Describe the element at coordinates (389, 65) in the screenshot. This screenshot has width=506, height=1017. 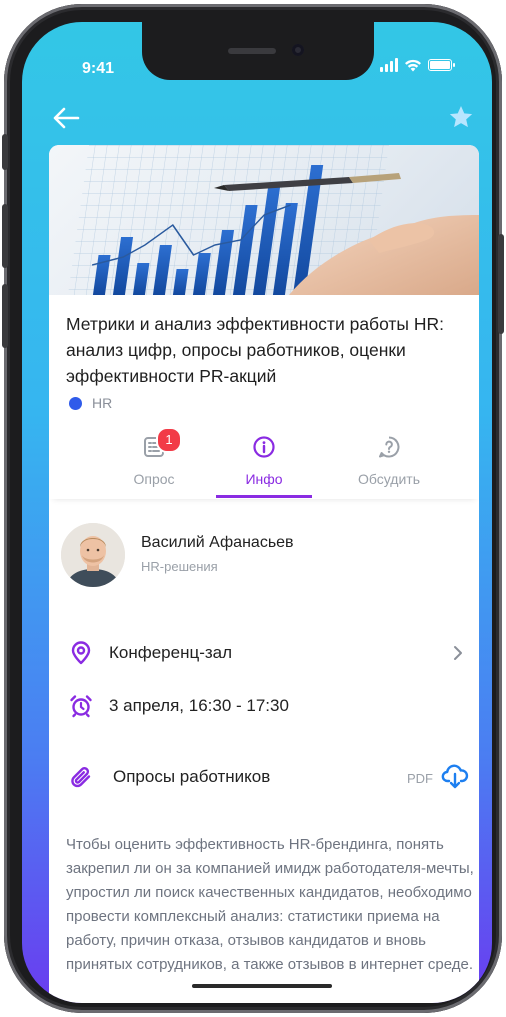
I see `cellular-signal-icon` at that location.